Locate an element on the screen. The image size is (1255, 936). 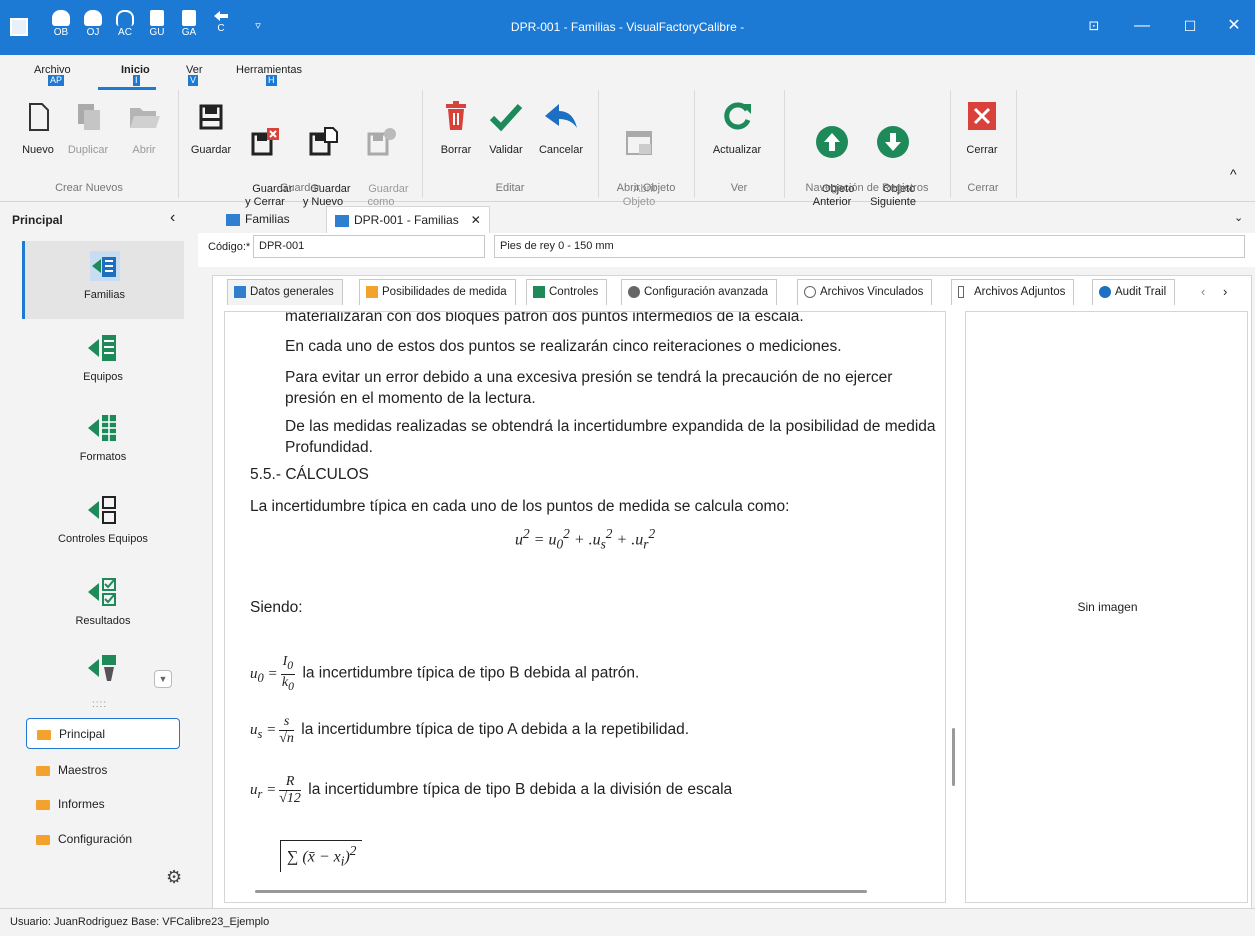
link-icon is located at coordinates (810, 292).